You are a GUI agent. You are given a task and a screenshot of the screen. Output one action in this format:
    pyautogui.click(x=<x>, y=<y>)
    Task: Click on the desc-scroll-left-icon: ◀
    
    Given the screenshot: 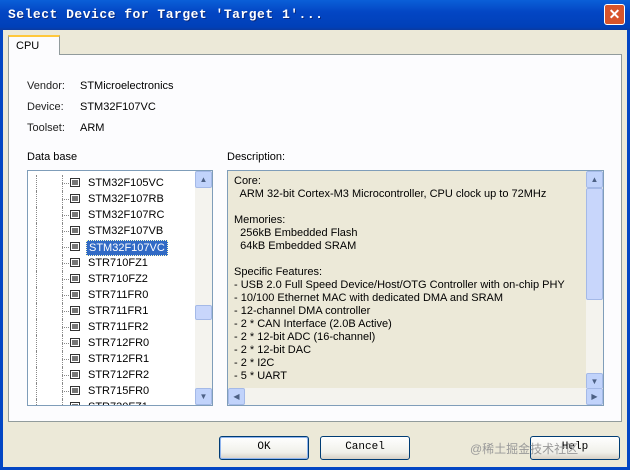 What is the action you would take?
    pyautogui.click(x=236, y=396)
    